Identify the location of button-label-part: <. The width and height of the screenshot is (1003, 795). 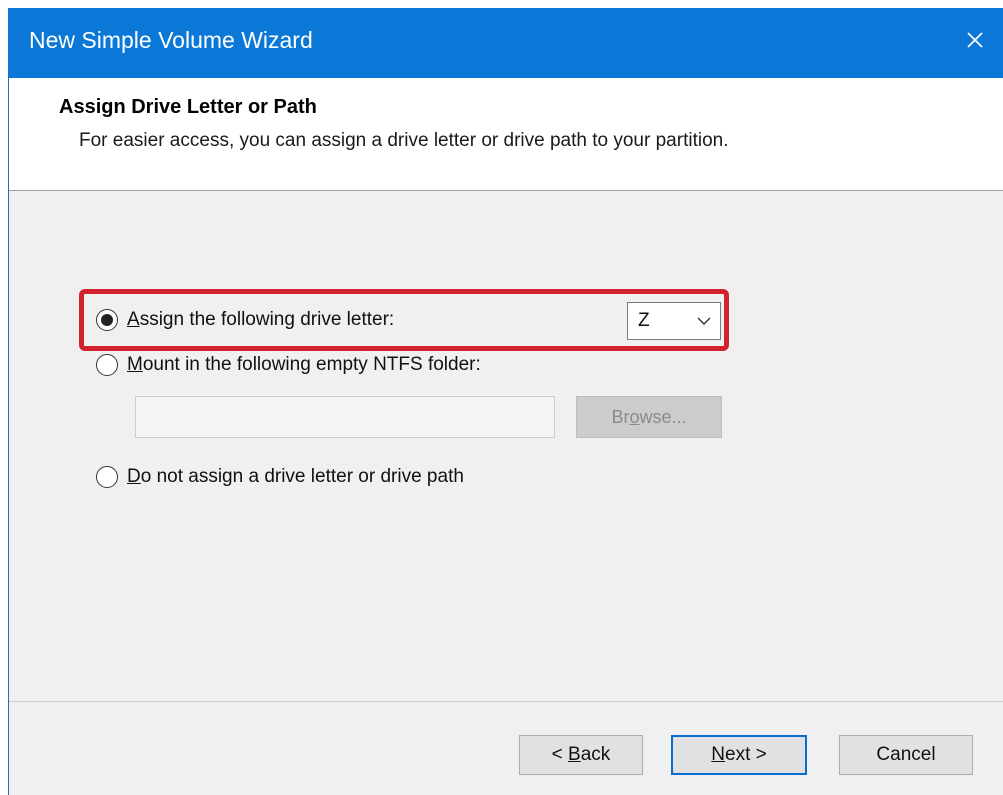
(560, 754).